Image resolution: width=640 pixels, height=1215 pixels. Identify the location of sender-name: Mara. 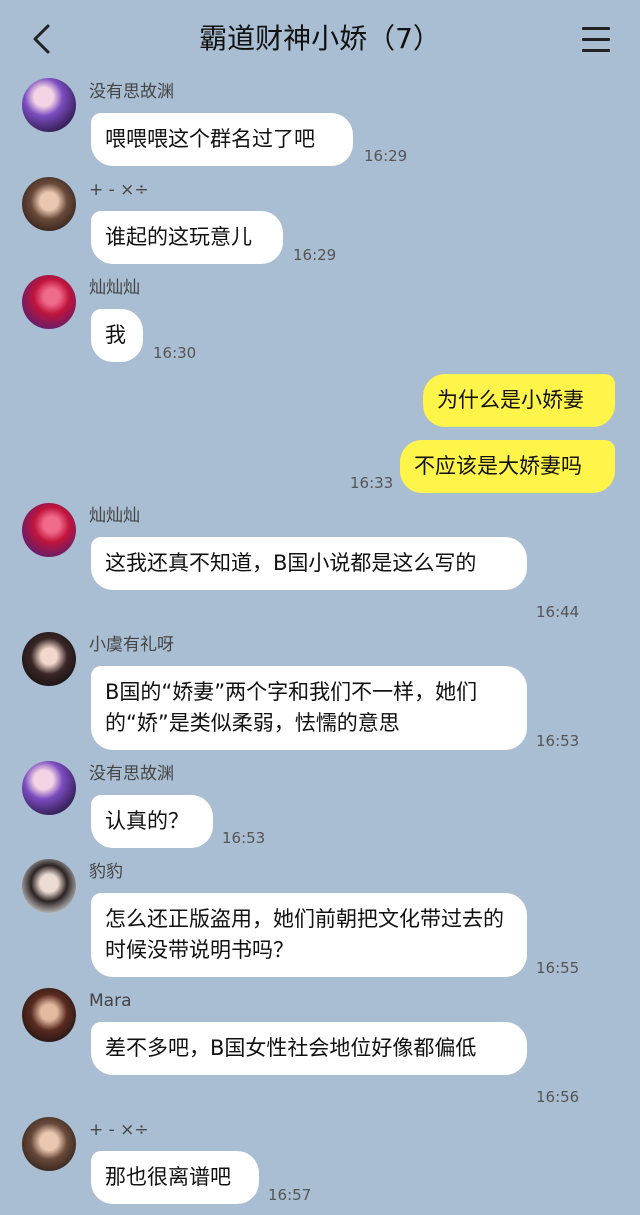
(110, 1001).